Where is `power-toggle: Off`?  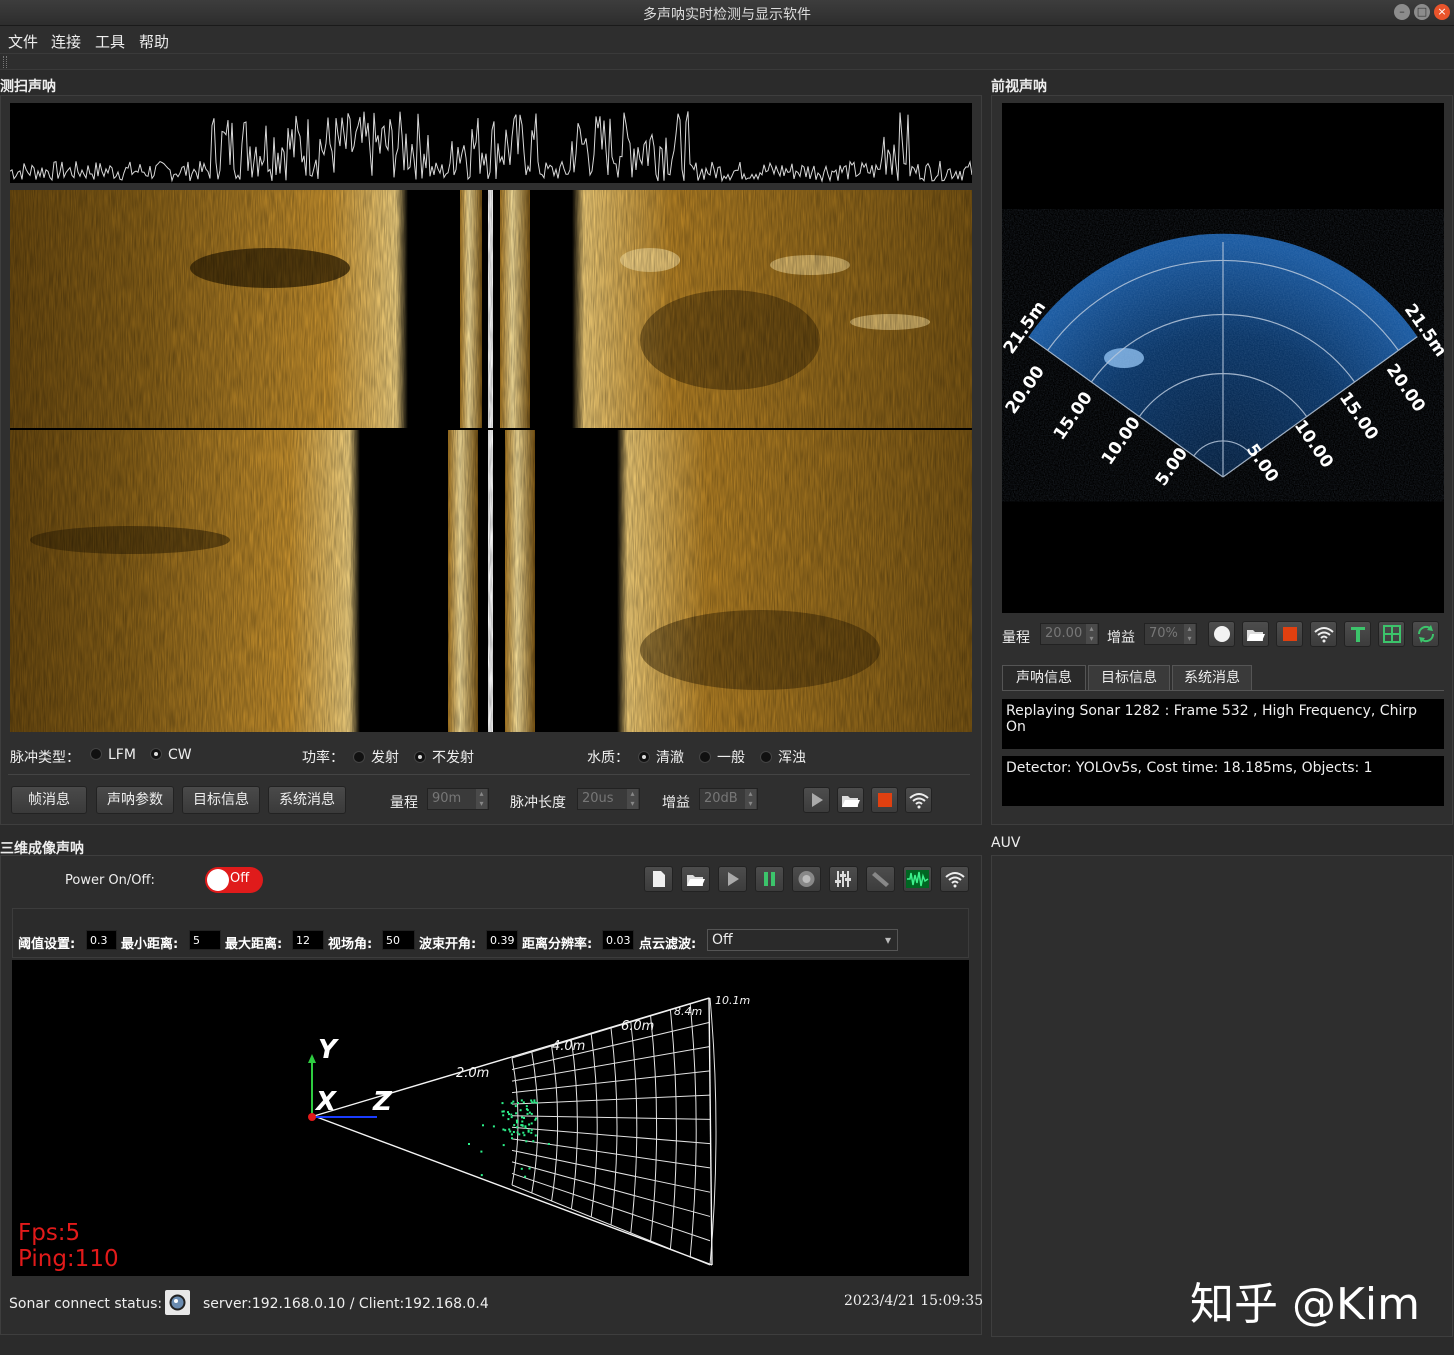
power-toggle: Off is located at coordinates (234, 880).